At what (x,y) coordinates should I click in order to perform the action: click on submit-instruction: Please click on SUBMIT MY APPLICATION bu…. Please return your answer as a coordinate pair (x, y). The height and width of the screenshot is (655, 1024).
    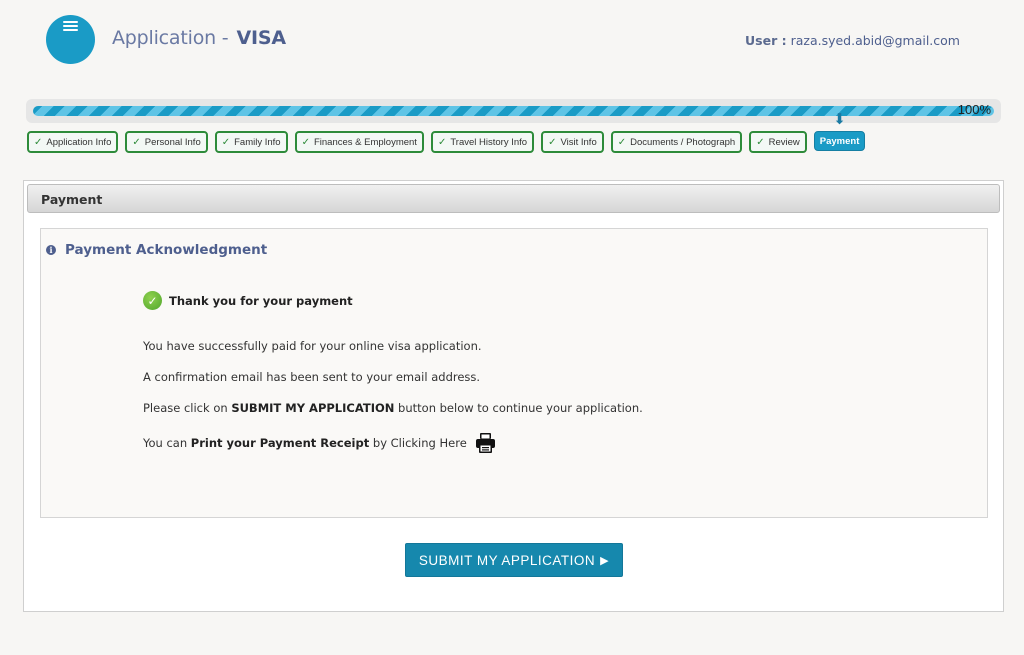
    Looking at the image, I should click on (393, 408).